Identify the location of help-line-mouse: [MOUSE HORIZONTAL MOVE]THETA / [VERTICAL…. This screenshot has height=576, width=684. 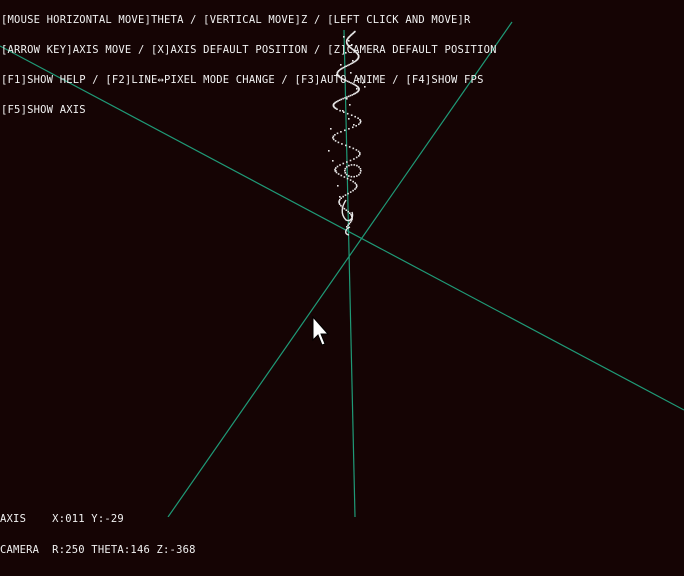
(236, 20).